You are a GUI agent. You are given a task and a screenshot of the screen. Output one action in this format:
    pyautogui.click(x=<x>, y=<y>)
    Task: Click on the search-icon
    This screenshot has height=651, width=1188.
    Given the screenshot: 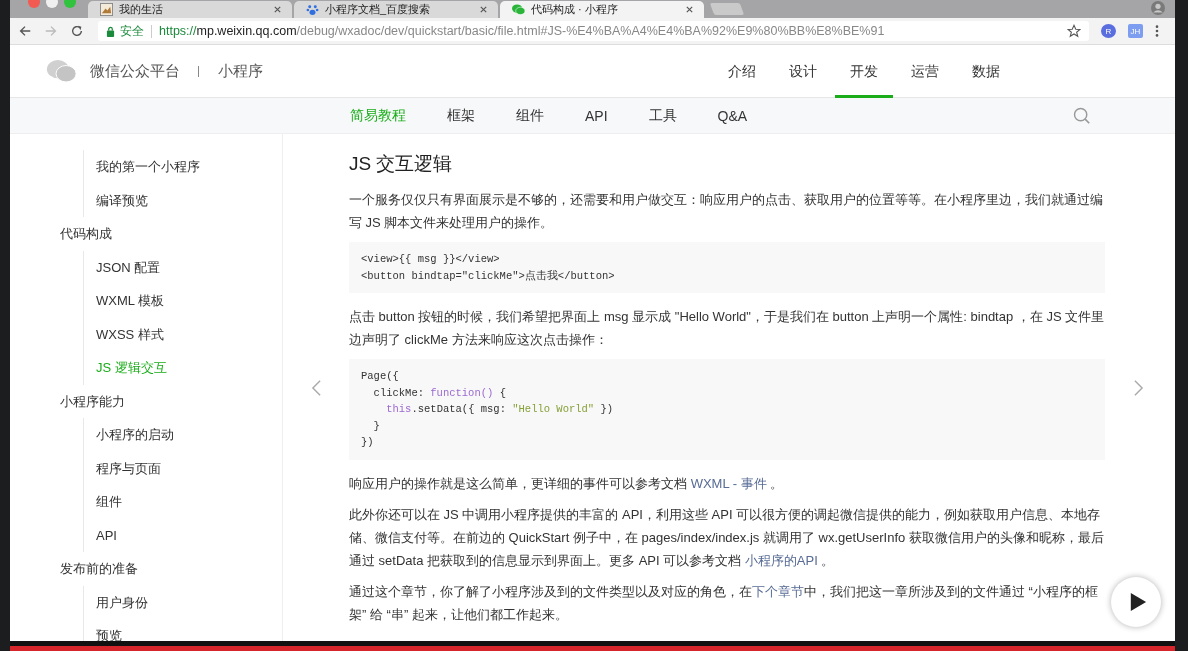 What is the action you would take?
    pyautogui.click(x=1082, y=115)
    